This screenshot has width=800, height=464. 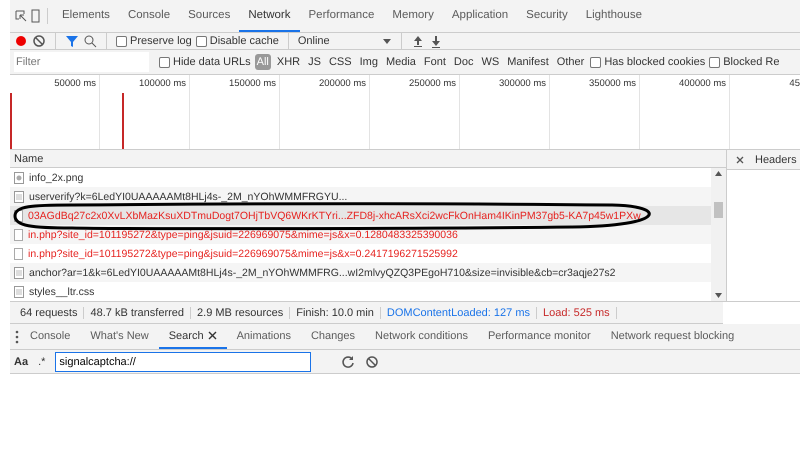 What do you see at coordinates (718, 210) in the screenshot?
I see `scroll-thumb` at bounding box center [718, 210].